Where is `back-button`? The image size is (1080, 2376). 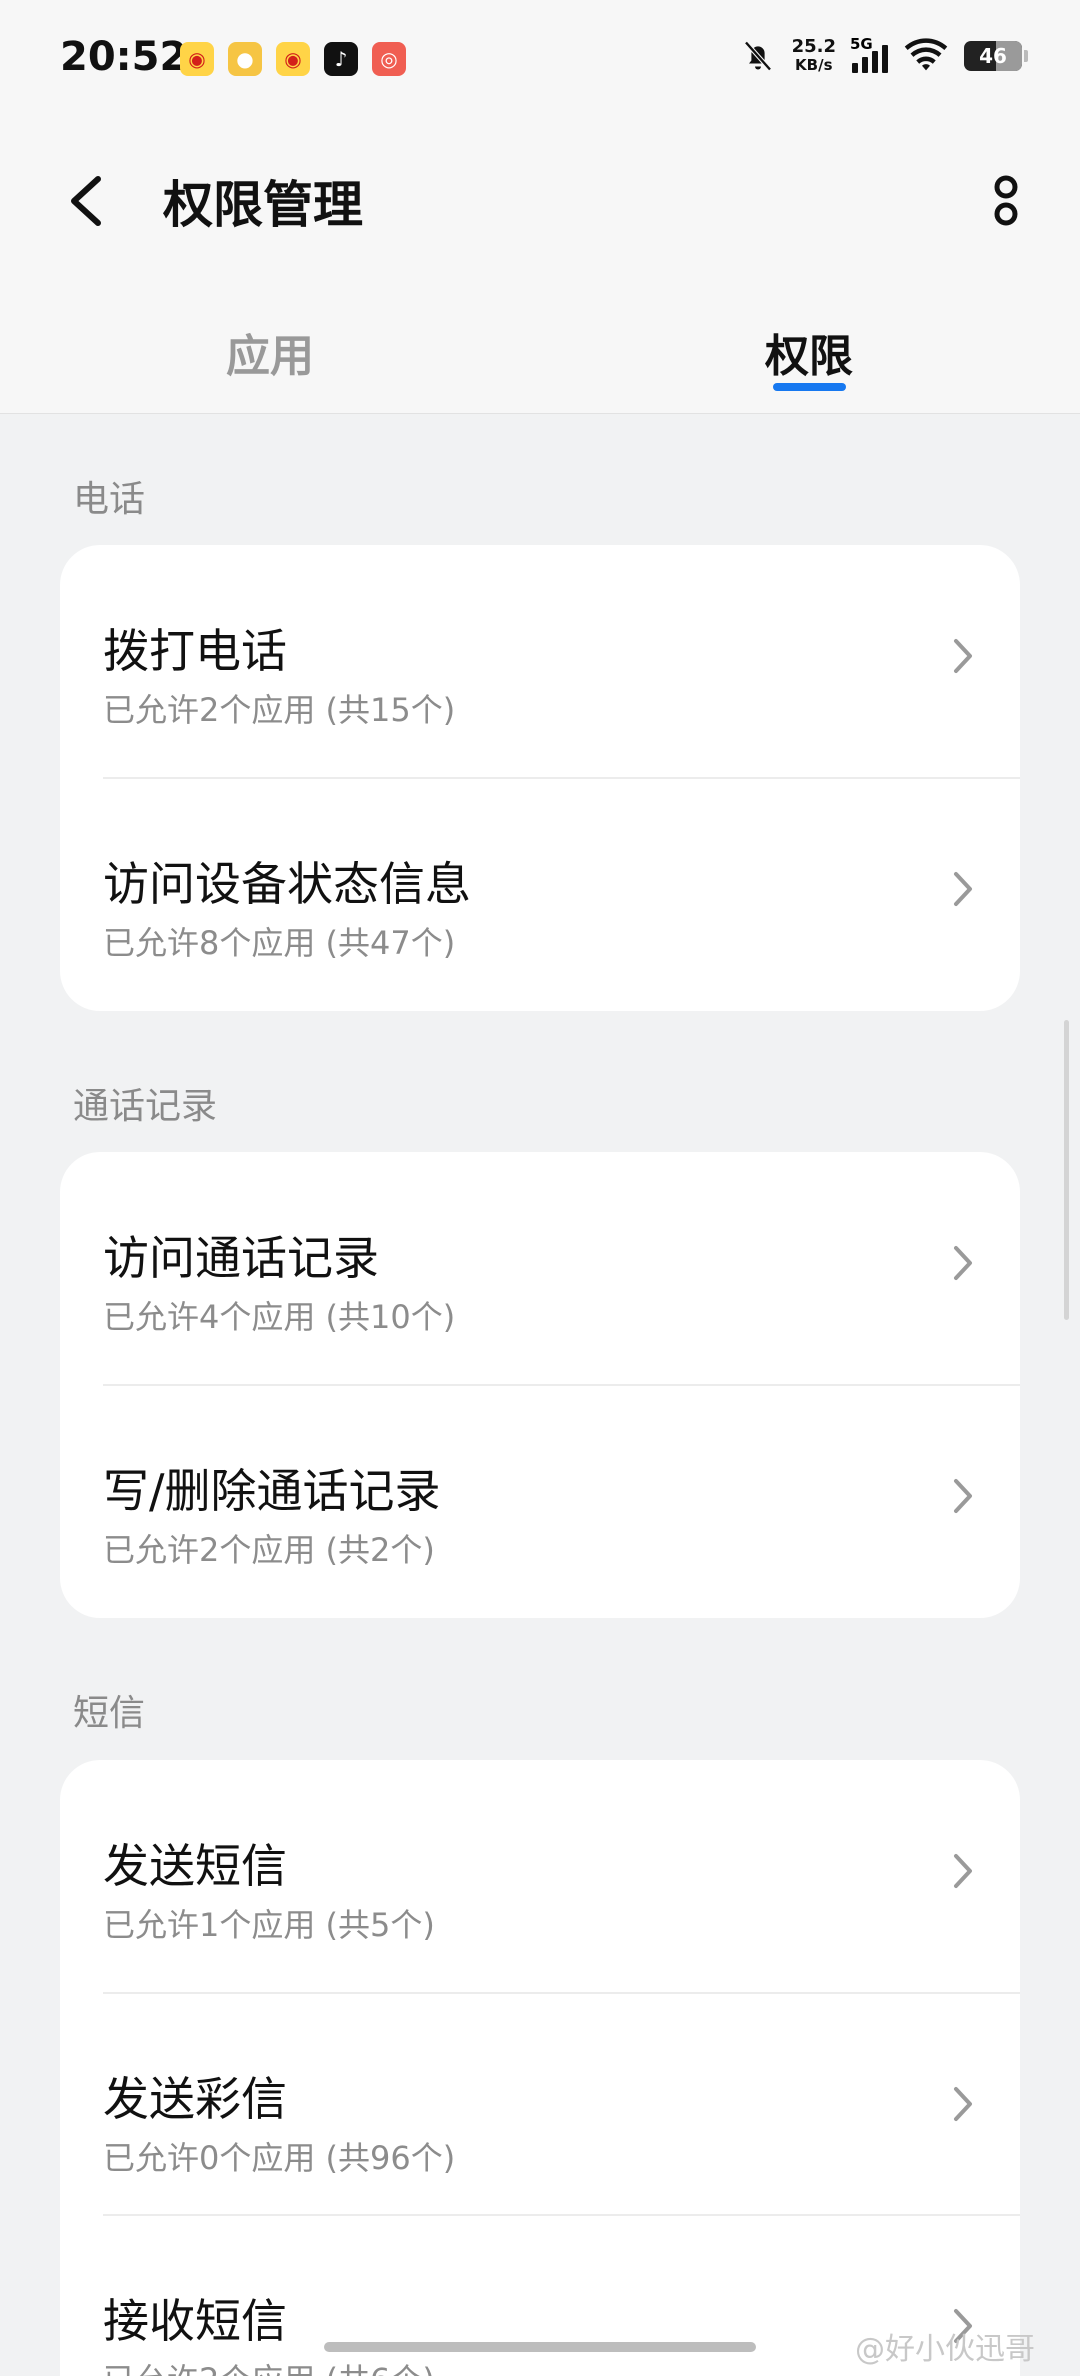 back-button is located at coordinates (90, 200).